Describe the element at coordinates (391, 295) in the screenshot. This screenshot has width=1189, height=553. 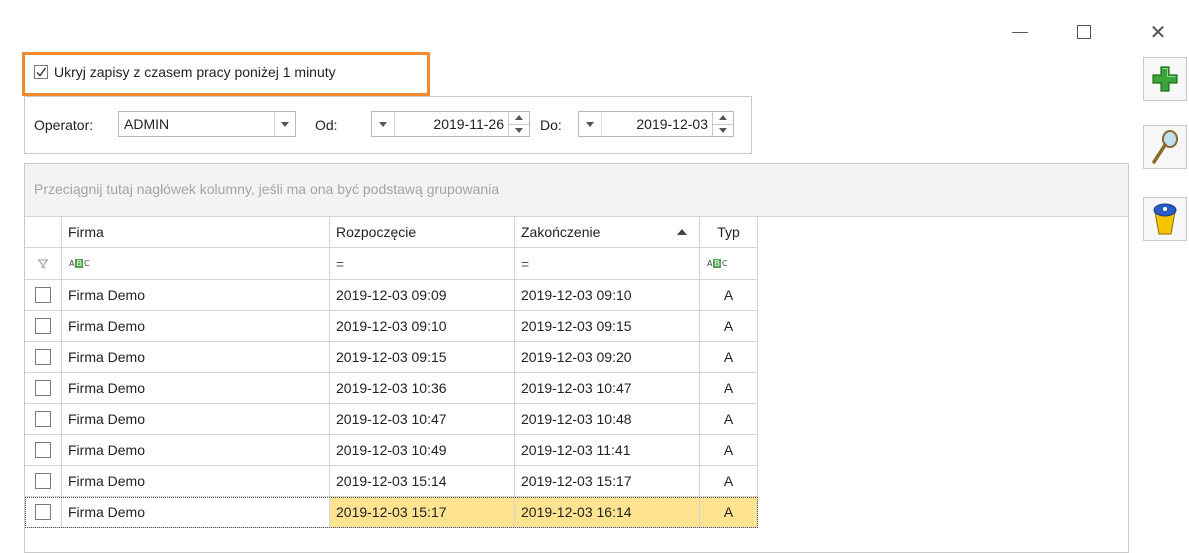
I see `cell-rozpoczecie-text: 2019-12-03 09:09` at that location.